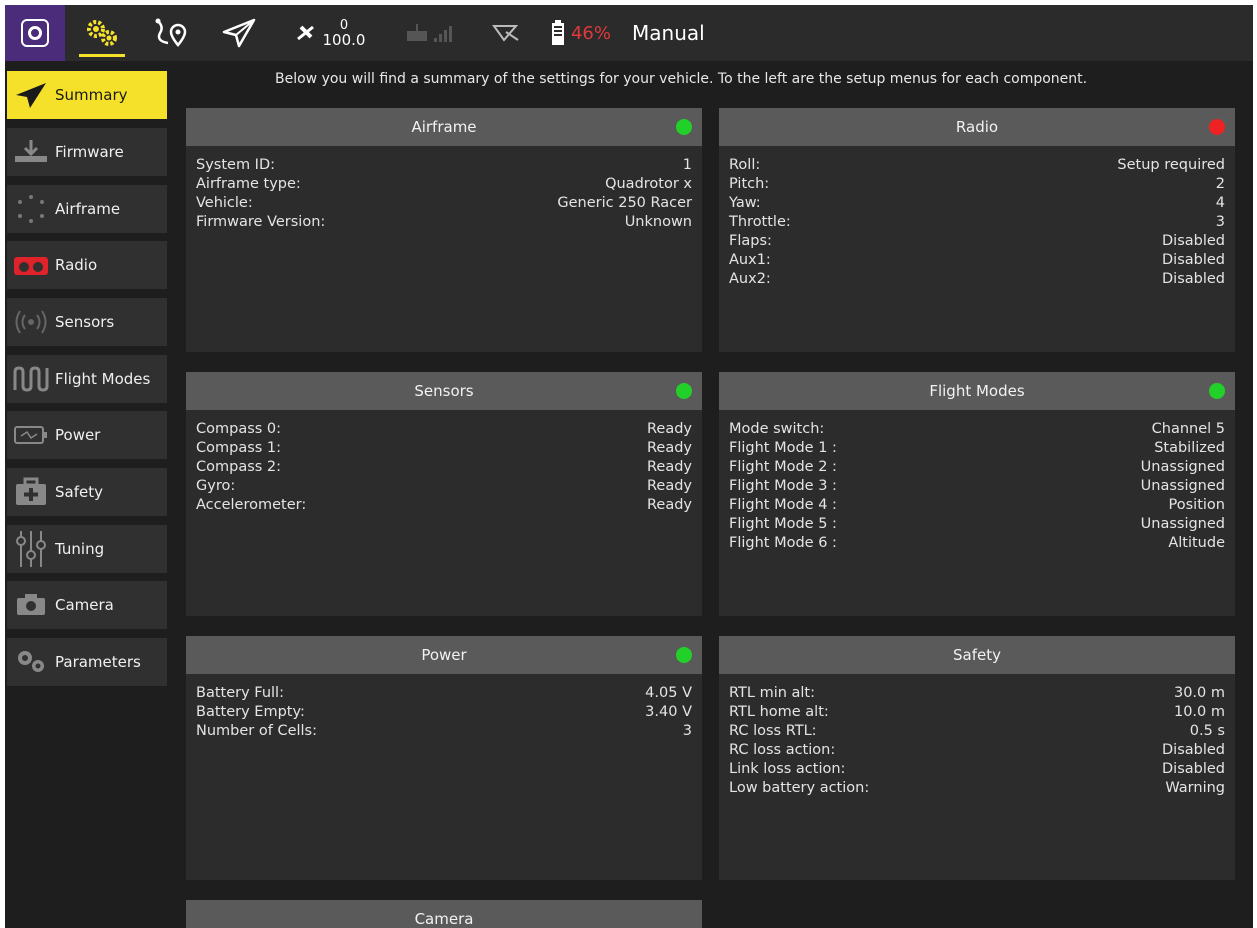 The width and height of the screenshot is (1257, 928). Describe the element at coordinates (977, 448) in the screenshot. I see `summary-row: Flight Mode 1 : Stabilized` at that location.